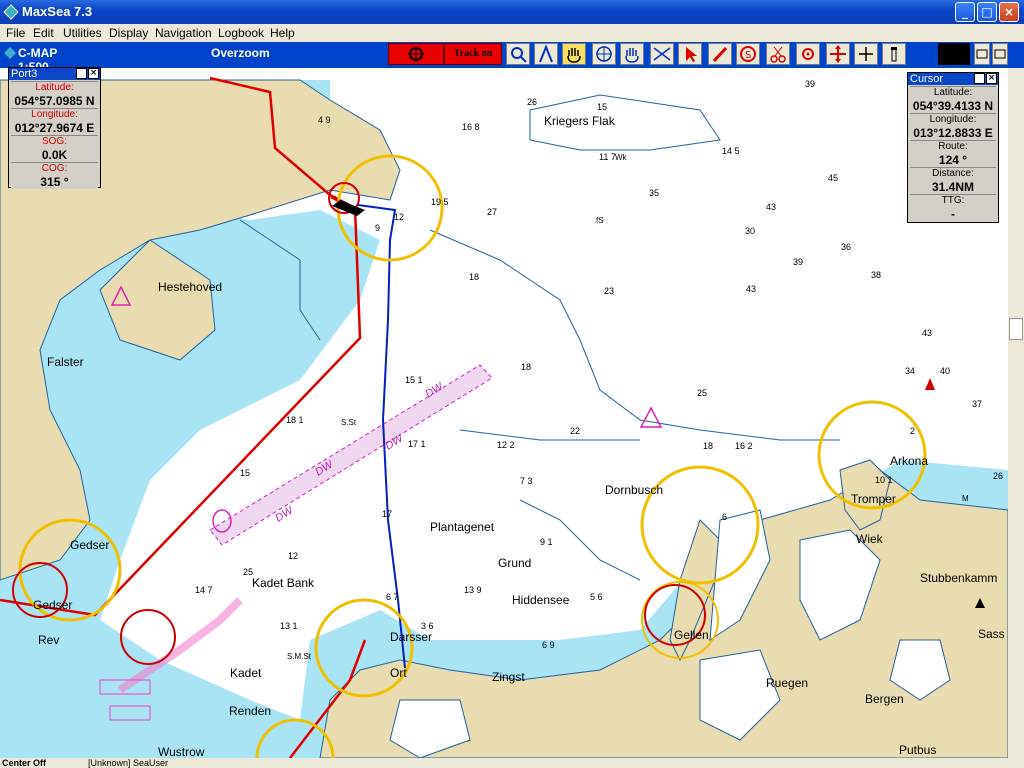 This screenshot has height=768, width=1024. What do you see at coordinates (702, 393) in the screenshot?
I see `depth: 25` at bounding box center [702, 393].